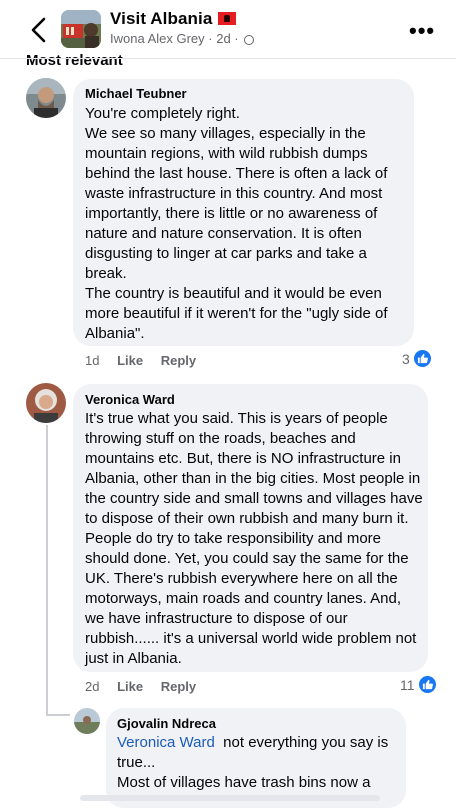  I want to click on group-title-text: Visit Albania, so click(161, 18).